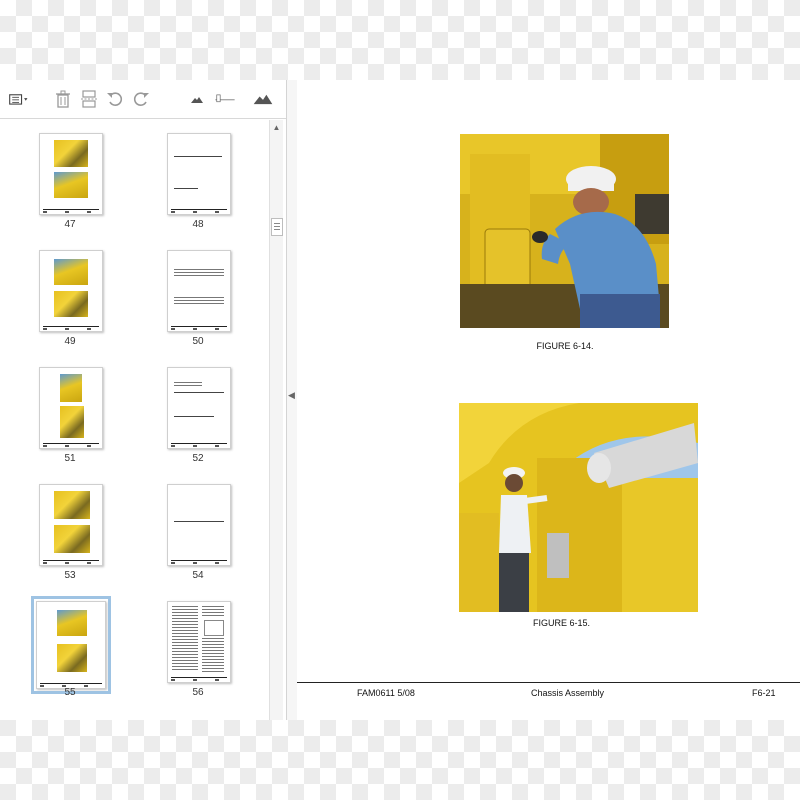  Describe the element at coordinates (70, 692) in the screenshot. I see `page-number-label: 55` at that location.